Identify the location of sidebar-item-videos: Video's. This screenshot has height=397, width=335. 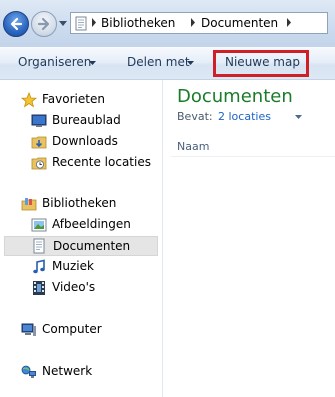
(91, 288).